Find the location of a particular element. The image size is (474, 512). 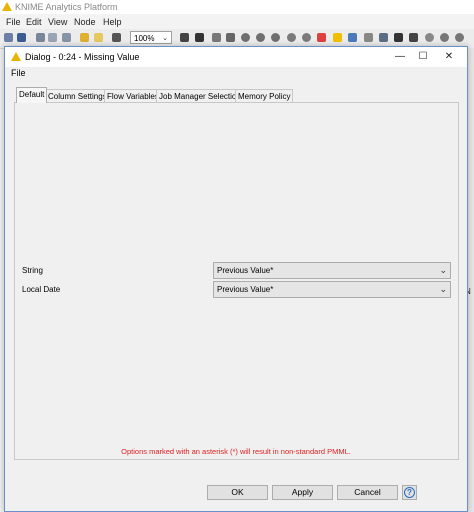

pause-icon is located at coordinates (429, 37).